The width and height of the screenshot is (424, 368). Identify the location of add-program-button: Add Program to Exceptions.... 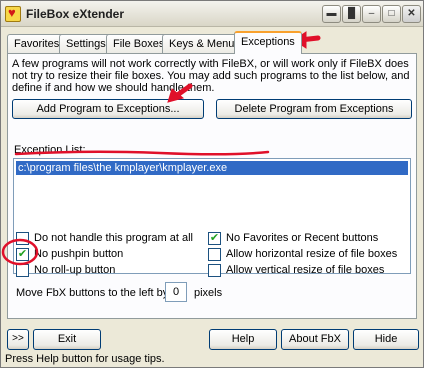
(108, 109).